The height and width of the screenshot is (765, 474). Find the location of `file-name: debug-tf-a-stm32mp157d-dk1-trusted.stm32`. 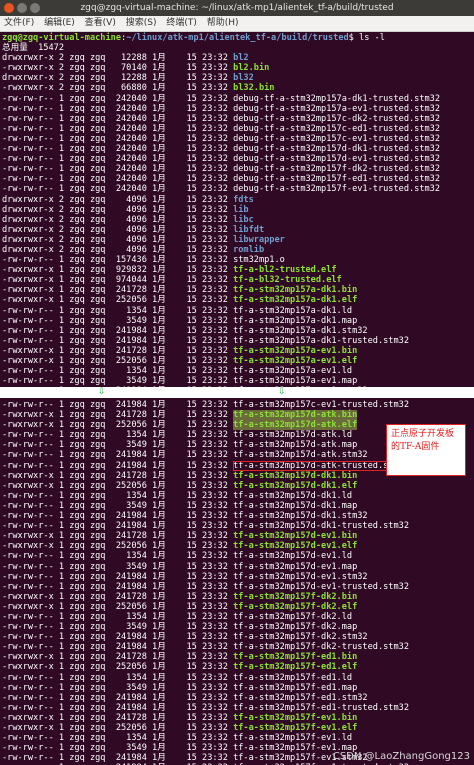

file-name: debug-tf-a-stm32mp157d-dk1-trusted.stm32 is located at coordinates (337, 149).